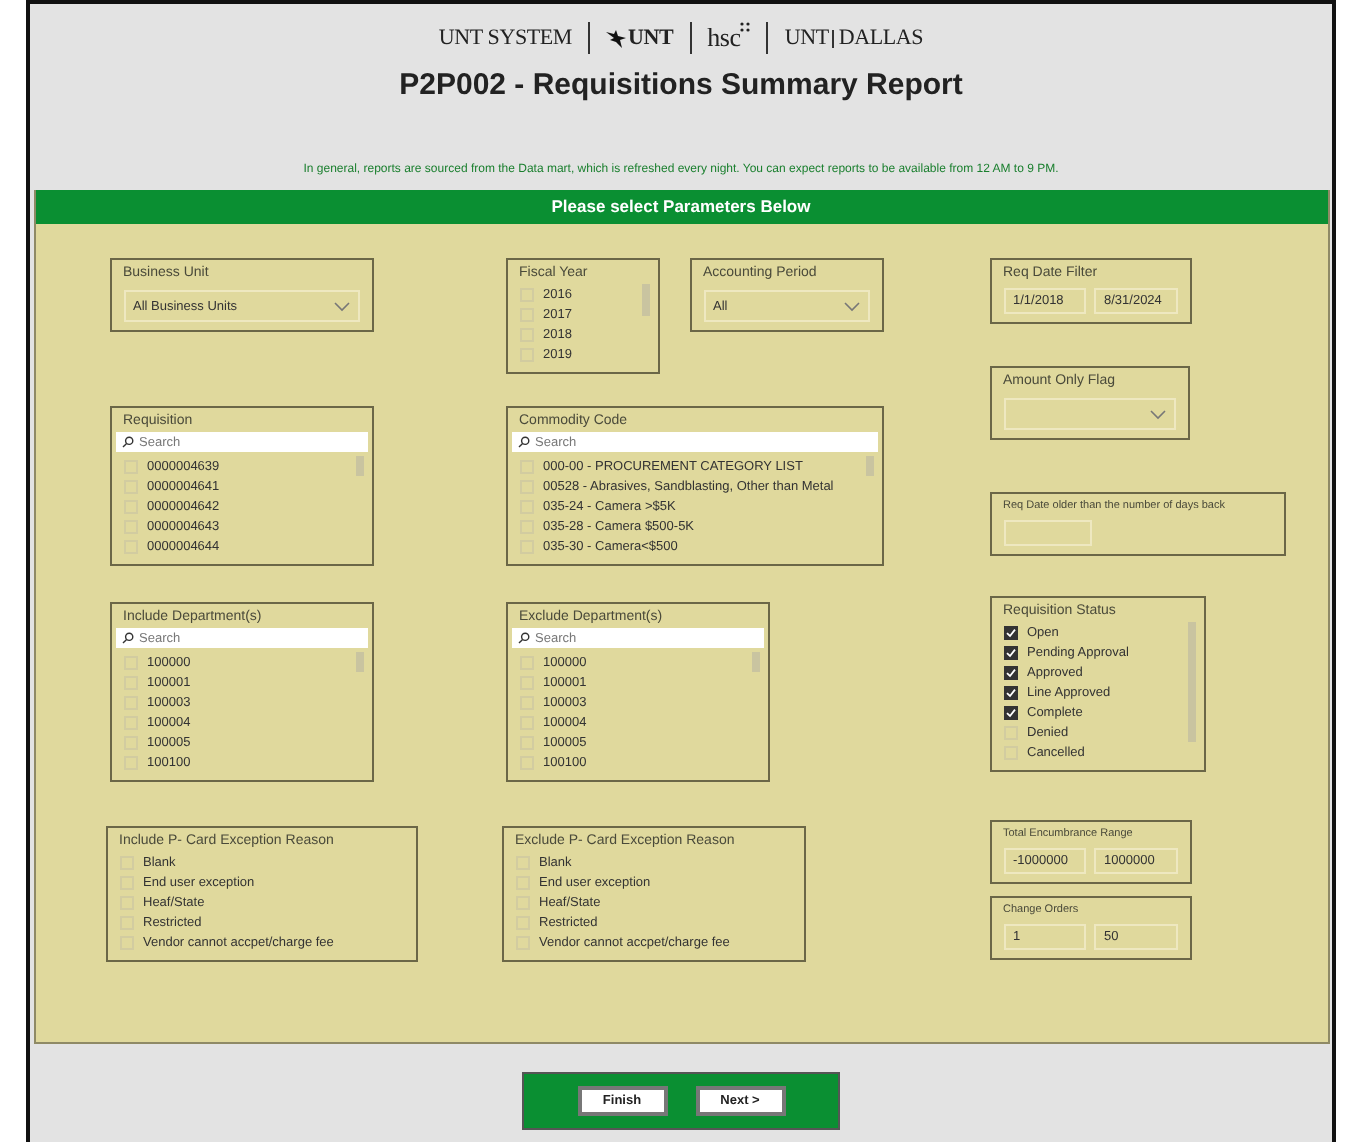 The image size is (1360, 1142). I want to click on panel-header: Please select Parameters Below, so click(681, 207).